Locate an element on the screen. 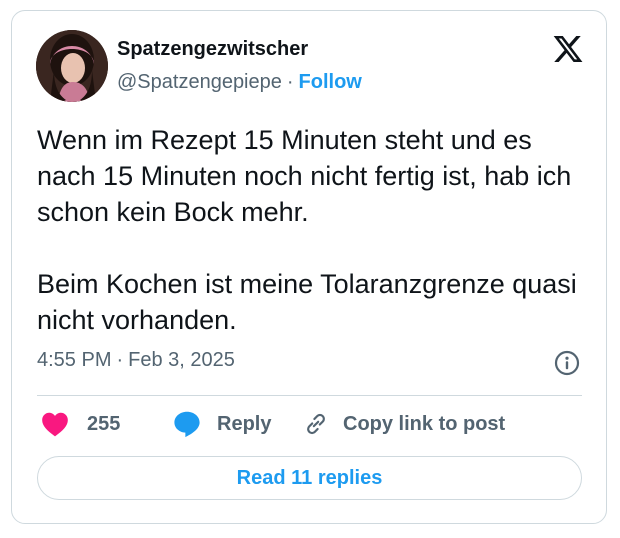  avatar-image is located at coordinates (72, 66).